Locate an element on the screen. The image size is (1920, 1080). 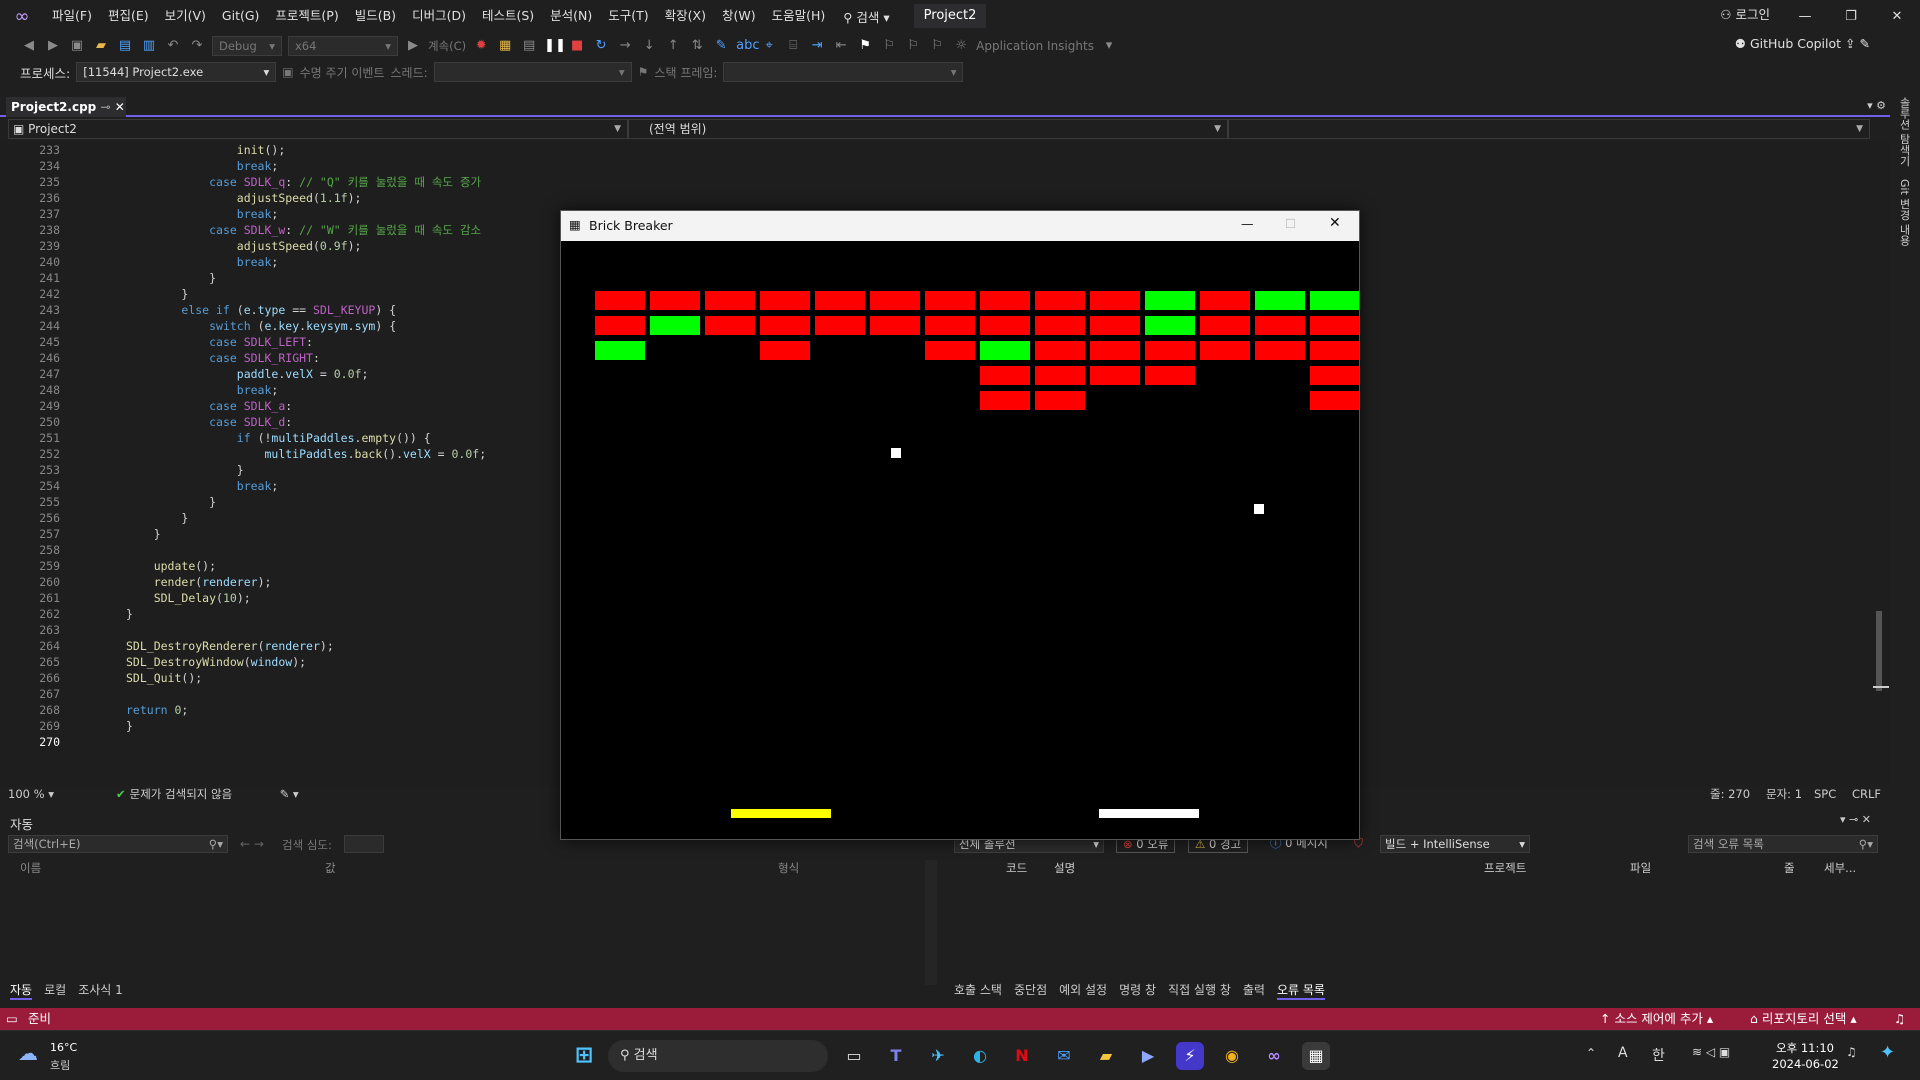
app-insights-label: Application Insights is located at coordinates (1035, 46).